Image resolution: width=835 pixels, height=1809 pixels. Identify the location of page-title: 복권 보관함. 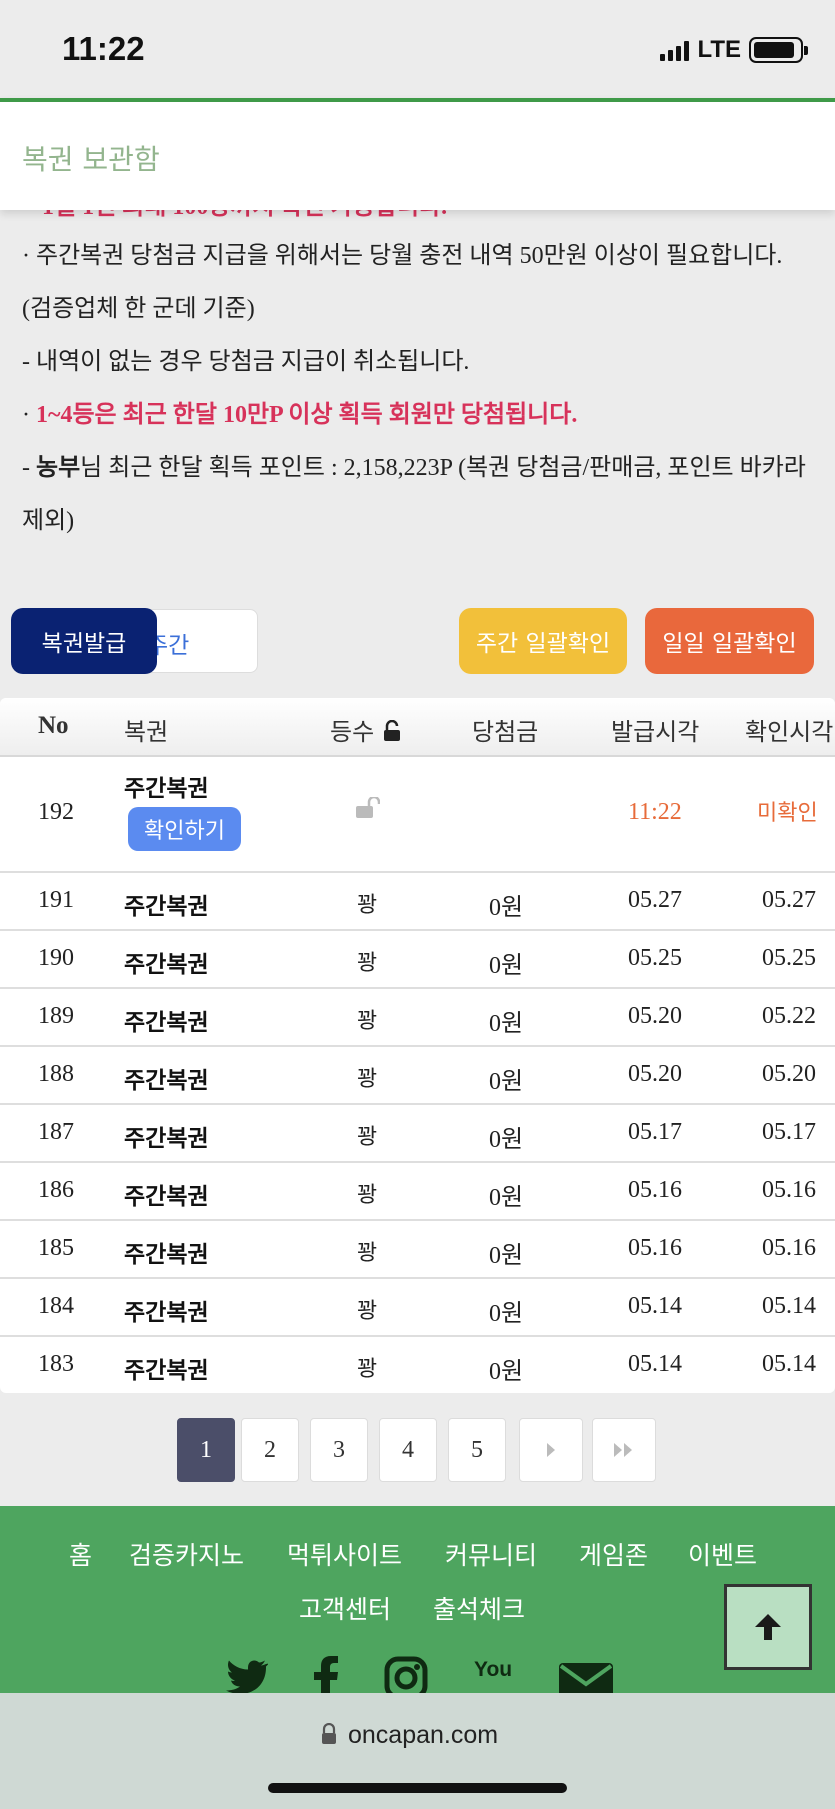
(91, 159).